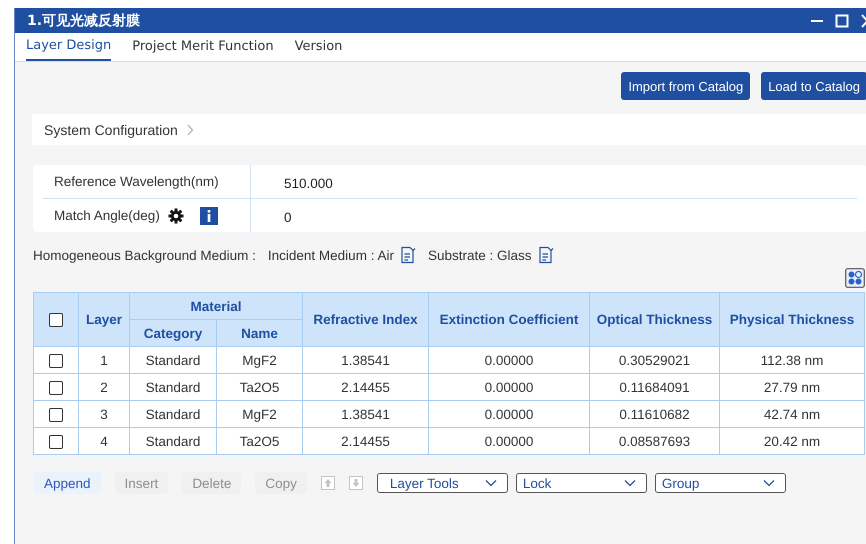 This screenshot has height=544, width=866. I want to click on close-icon, so click(863, 21).